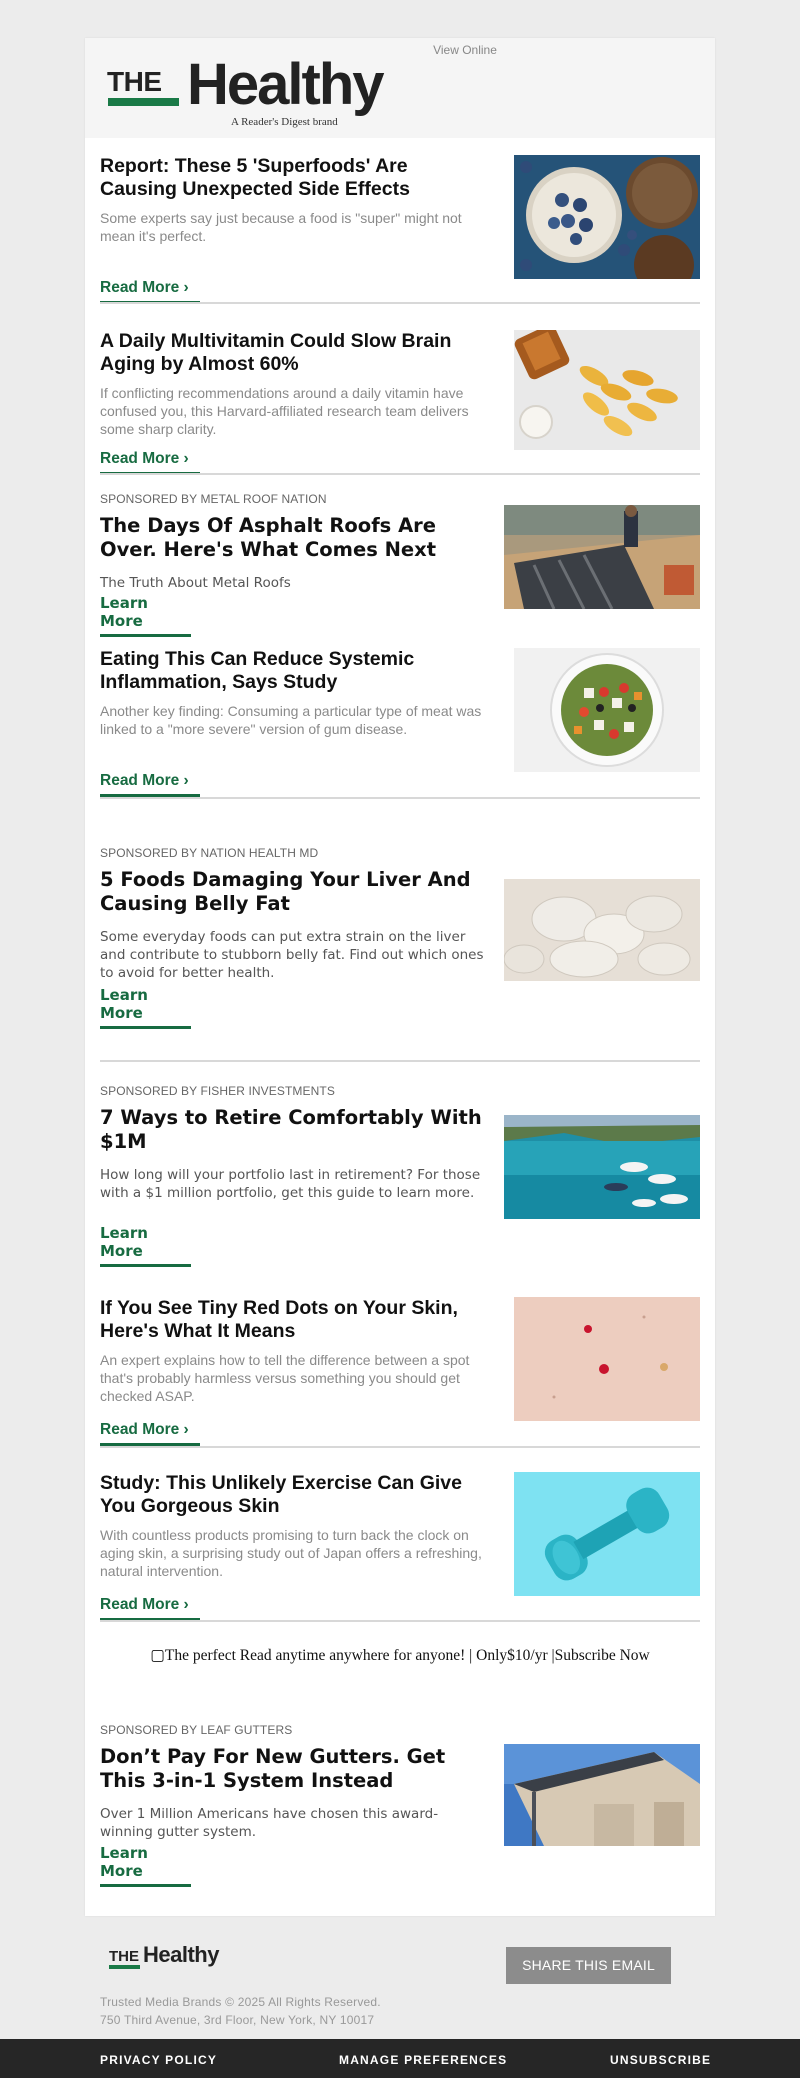  Describe the element at coordinates (284, 122) in the screenshot. I see `logo-subtitle: A Reader's Digest brand` at that location.